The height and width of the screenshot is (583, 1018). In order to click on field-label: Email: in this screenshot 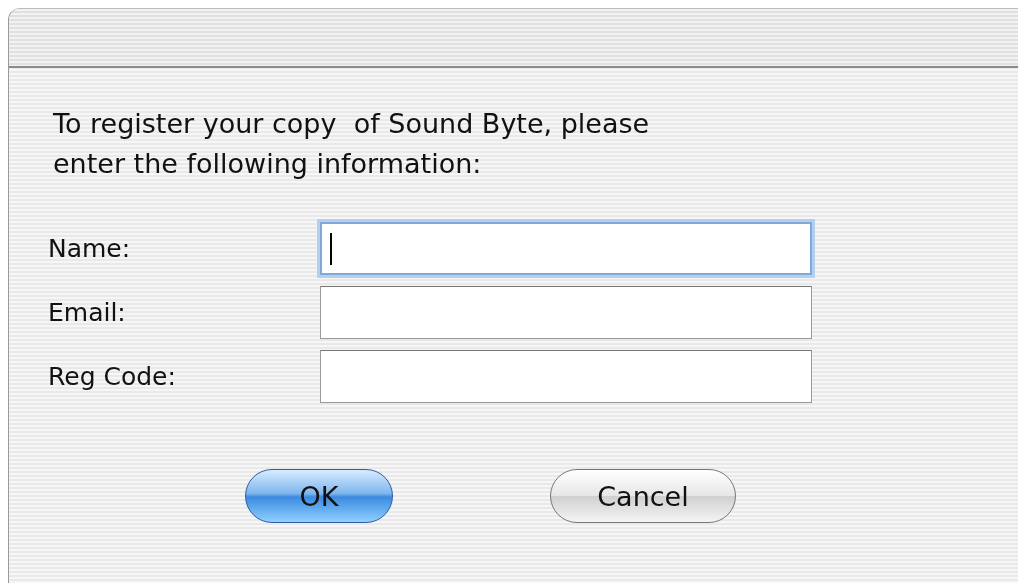, I will do `click(87, 312)`.